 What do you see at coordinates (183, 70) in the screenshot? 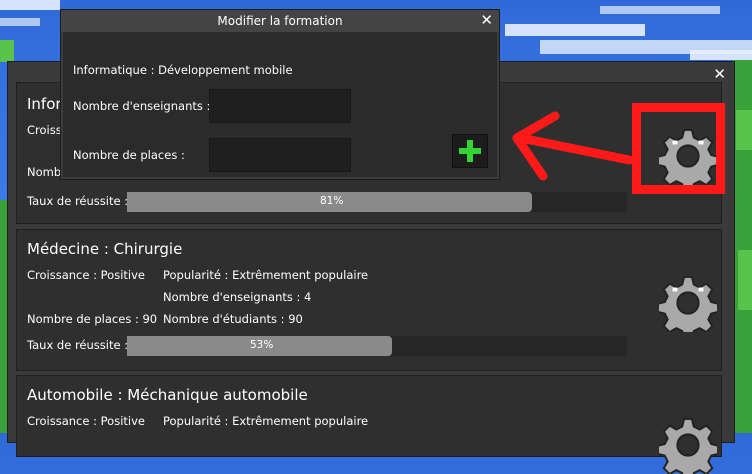
I see `formation-name: Informatique : Développement mobile` at bounding box center [183, 70].